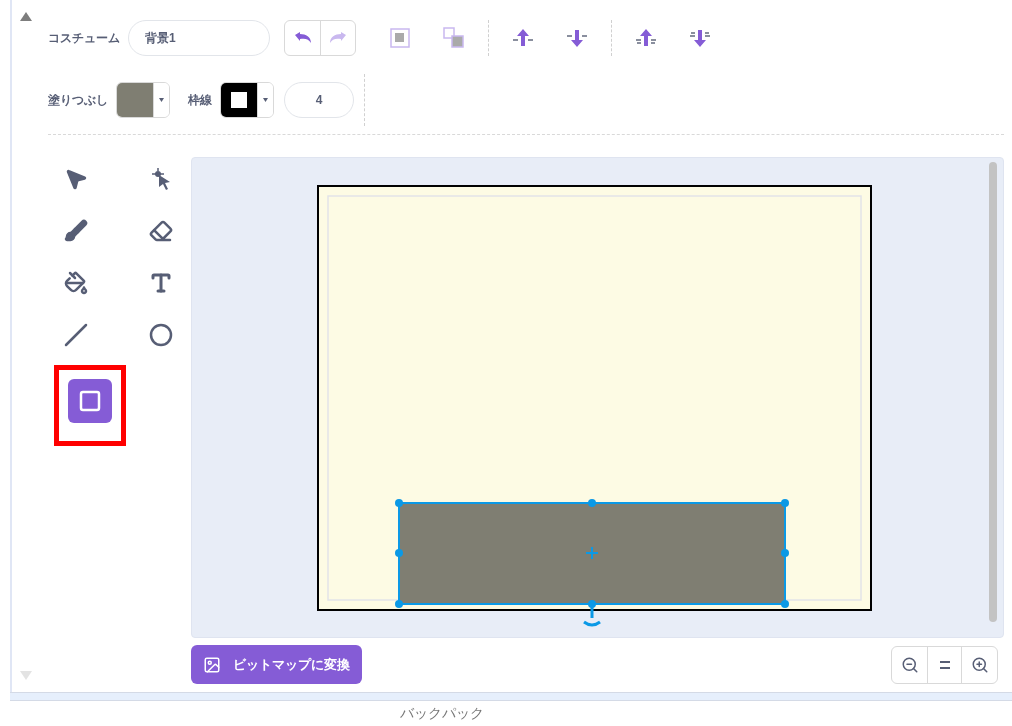 Image resolution: width=1012 pixels, height=726 pixels. I want to click on costume-label: コスチューム, so click(84, 38).